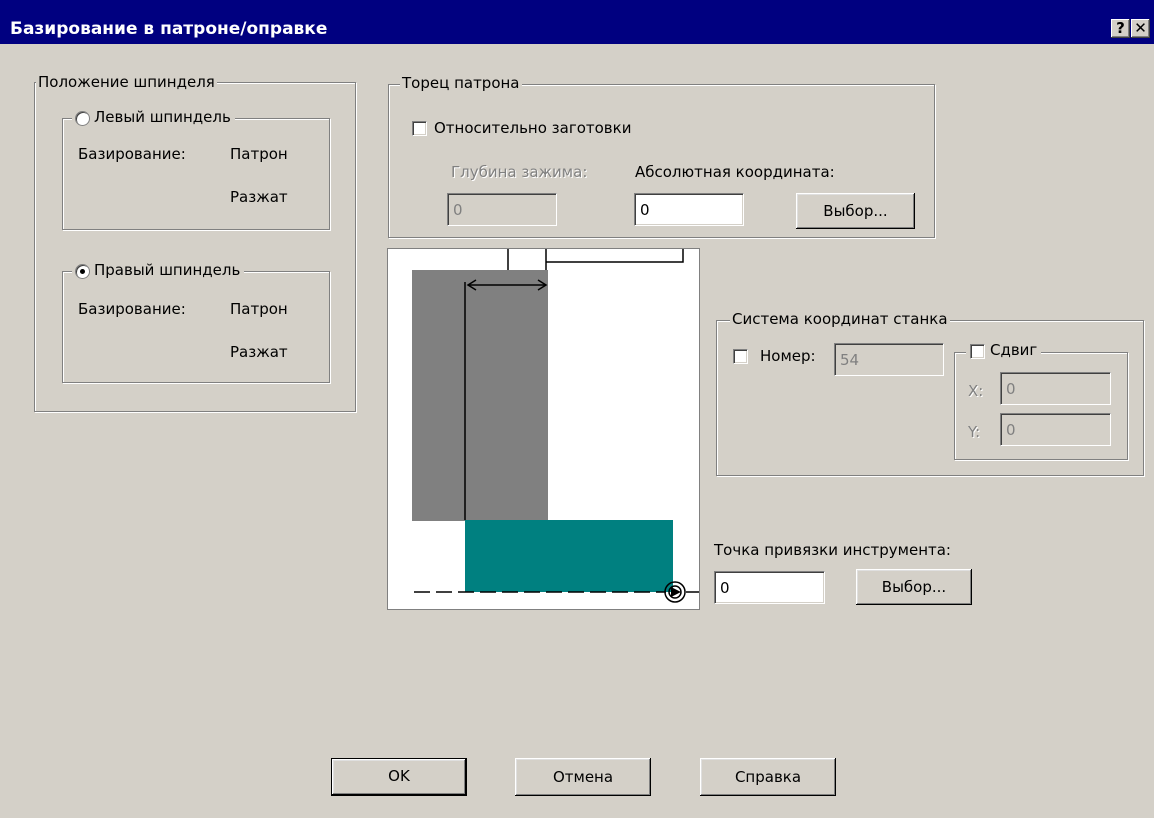 The image size is (1154, 818). I want to click on clamp-depth-label: Глубина зажима:, so click(519, 172).